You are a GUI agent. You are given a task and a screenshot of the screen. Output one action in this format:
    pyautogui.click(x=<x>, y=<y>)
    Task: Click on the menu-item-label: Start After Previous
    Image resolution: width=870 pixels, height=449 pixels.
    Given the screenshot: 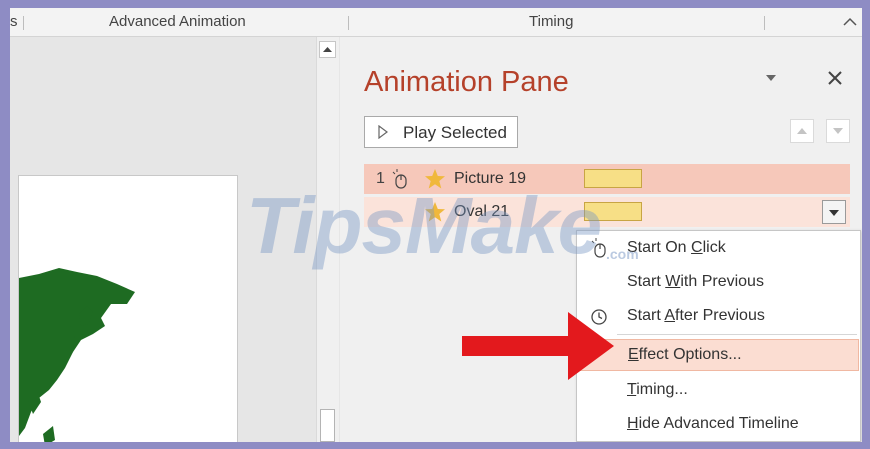 What is the action you would take?
    pyautogui.click(x=696, y=315)
    